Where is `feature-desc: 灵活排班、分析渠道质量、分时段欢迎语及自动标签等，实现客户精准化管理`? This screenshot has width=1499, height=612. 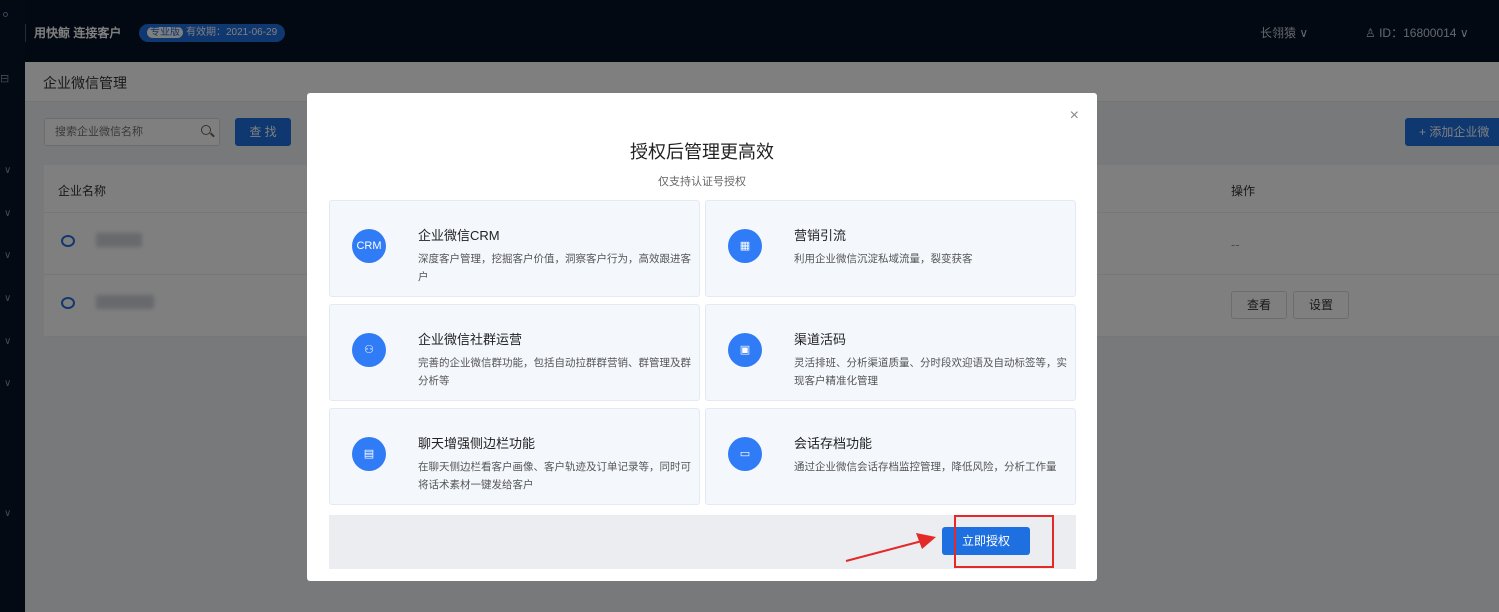
feature-desc: 灵活排班、分析渠道质量、分时段欢迎语及自动标签等，实现客户精准化管理 is located at coordinates (930, 372).